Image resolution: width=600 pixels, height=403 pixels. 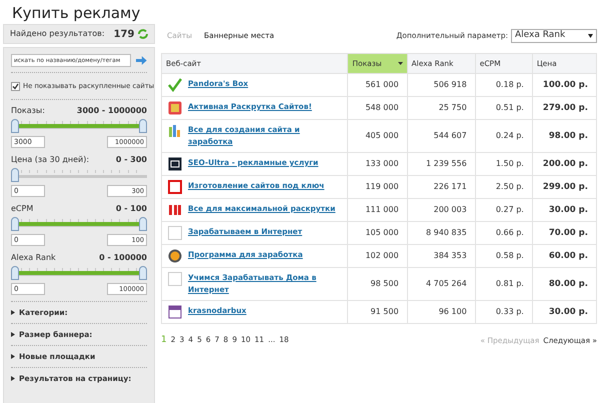 What do you see at coordinates (441, 210) in the screenshot?
I see `table-cell: 200 003` at bounding box center [441, 210].